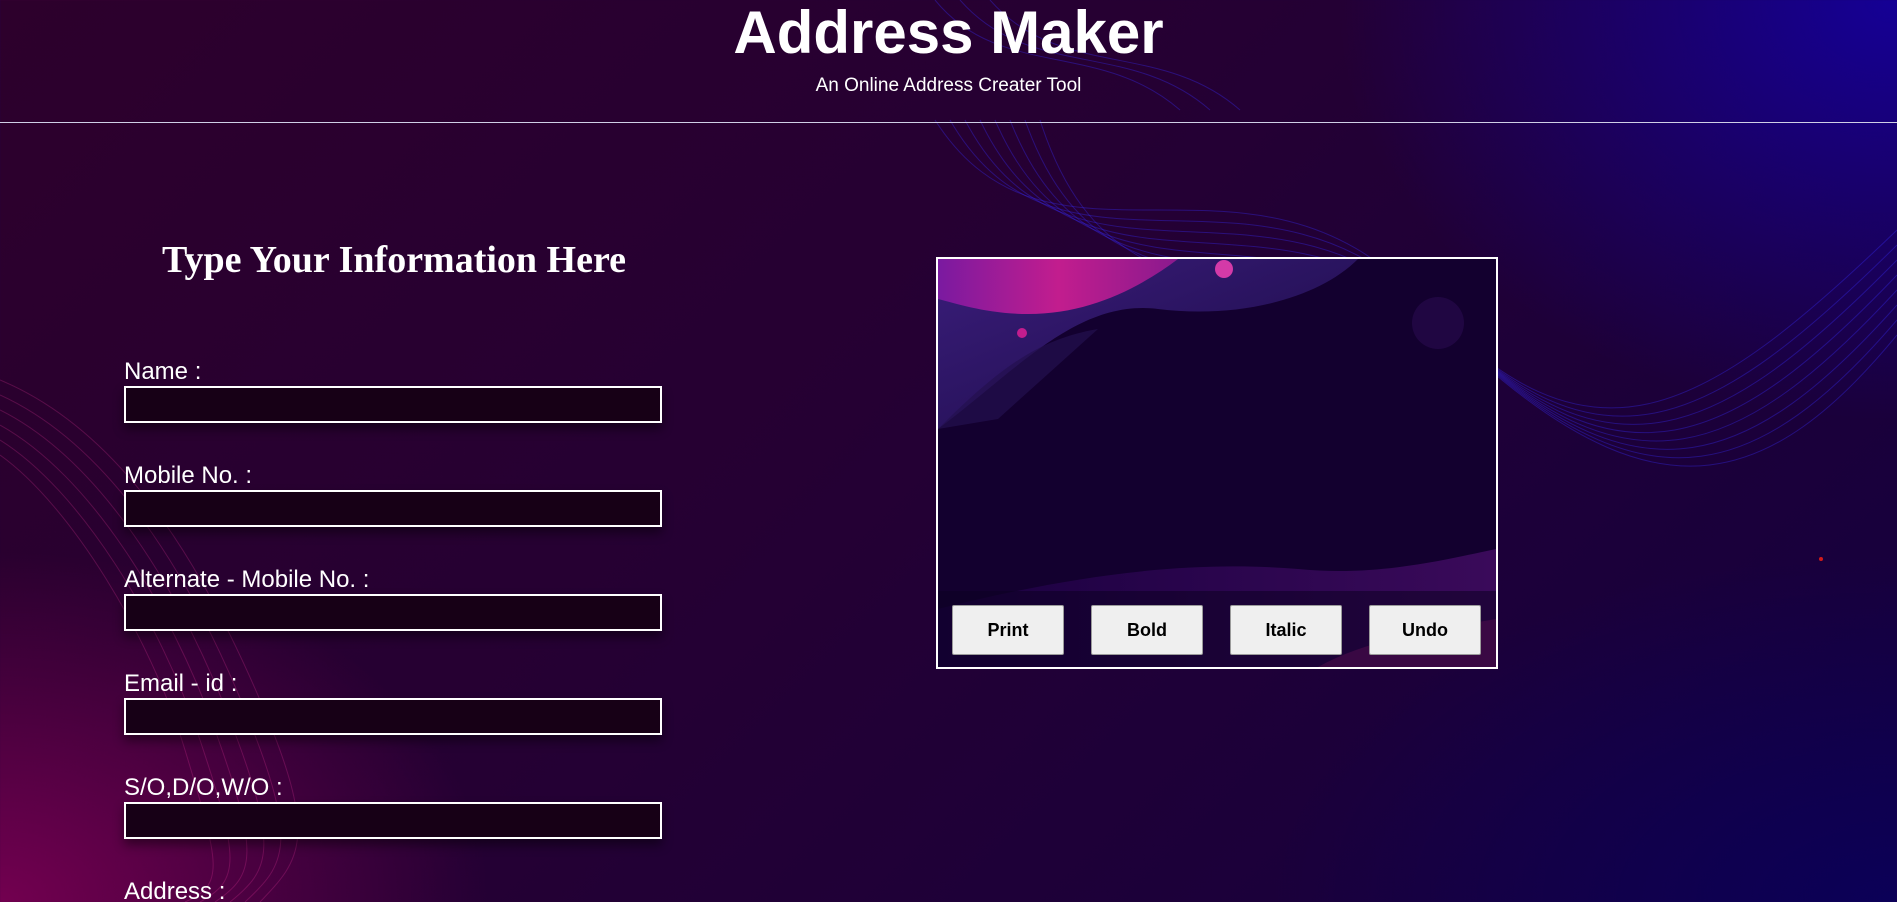 This screenshot has width=1897, height=902. I want to click on bold-button: Bold, so click(1147, 630).